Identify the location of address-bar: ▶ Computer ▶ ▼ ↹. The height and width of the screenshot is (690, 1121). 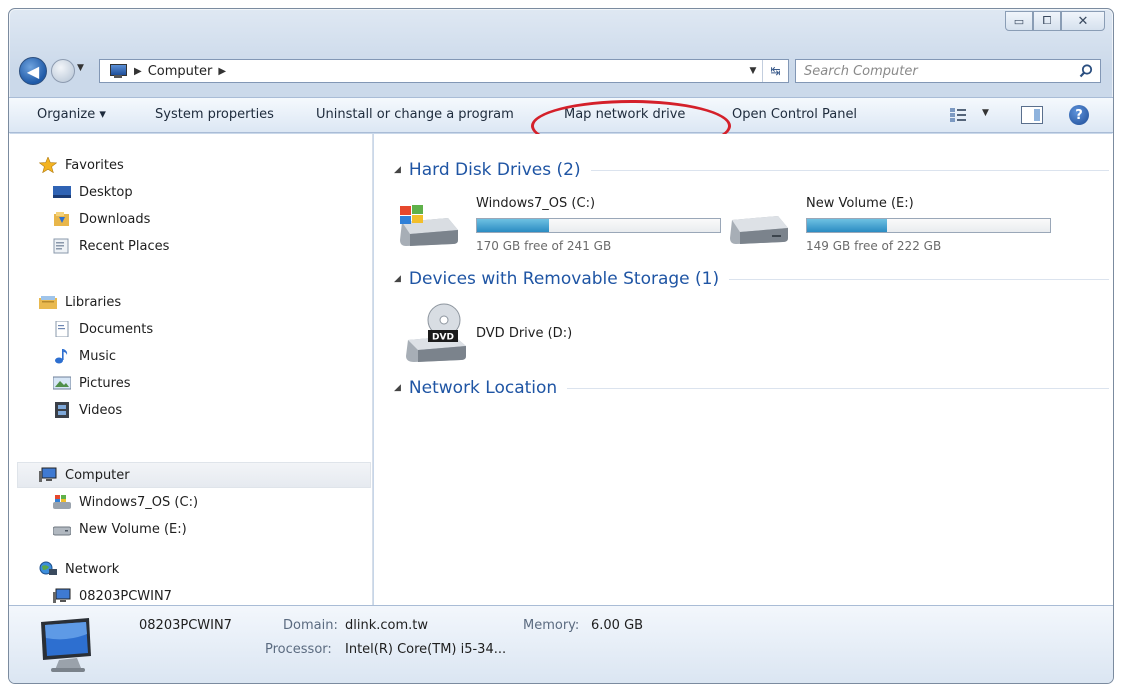
(444, 71).